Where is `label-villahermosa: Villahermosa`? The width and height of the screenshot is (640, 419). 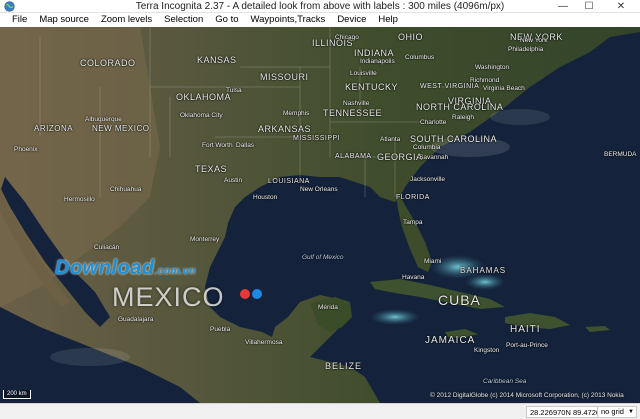 label-villahermosa: Villahermosa is located at coordinates (264, 342).